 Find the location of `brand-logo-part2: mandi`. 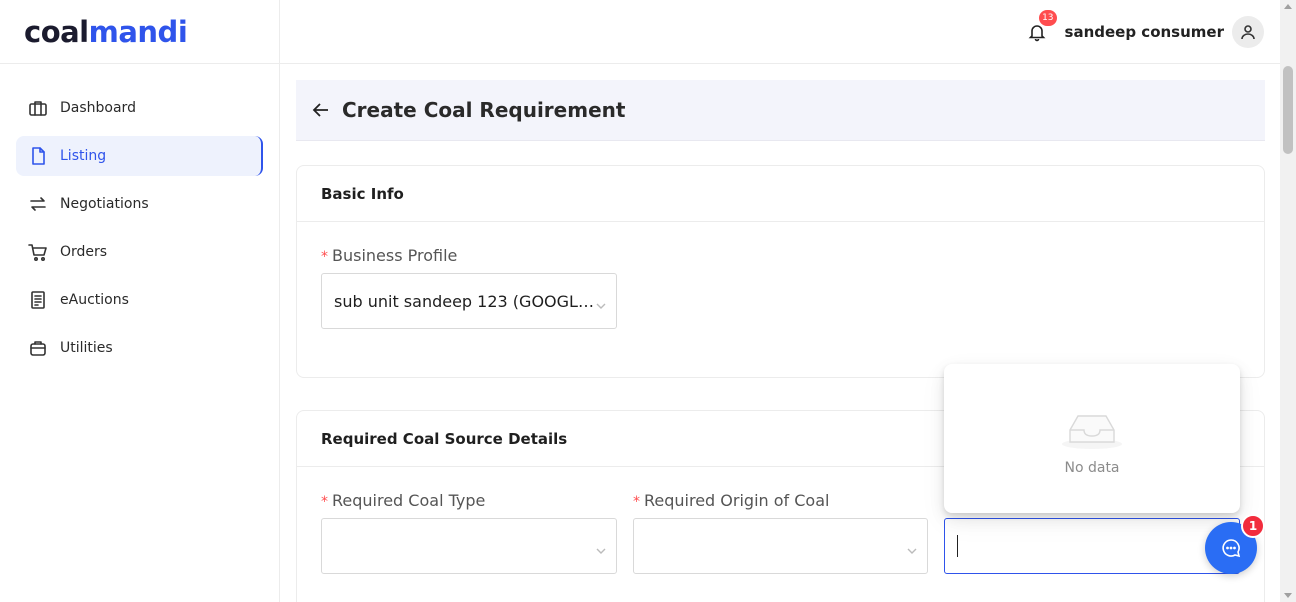

brand-logo-part2: mandi is located at coordinates (138, 31).